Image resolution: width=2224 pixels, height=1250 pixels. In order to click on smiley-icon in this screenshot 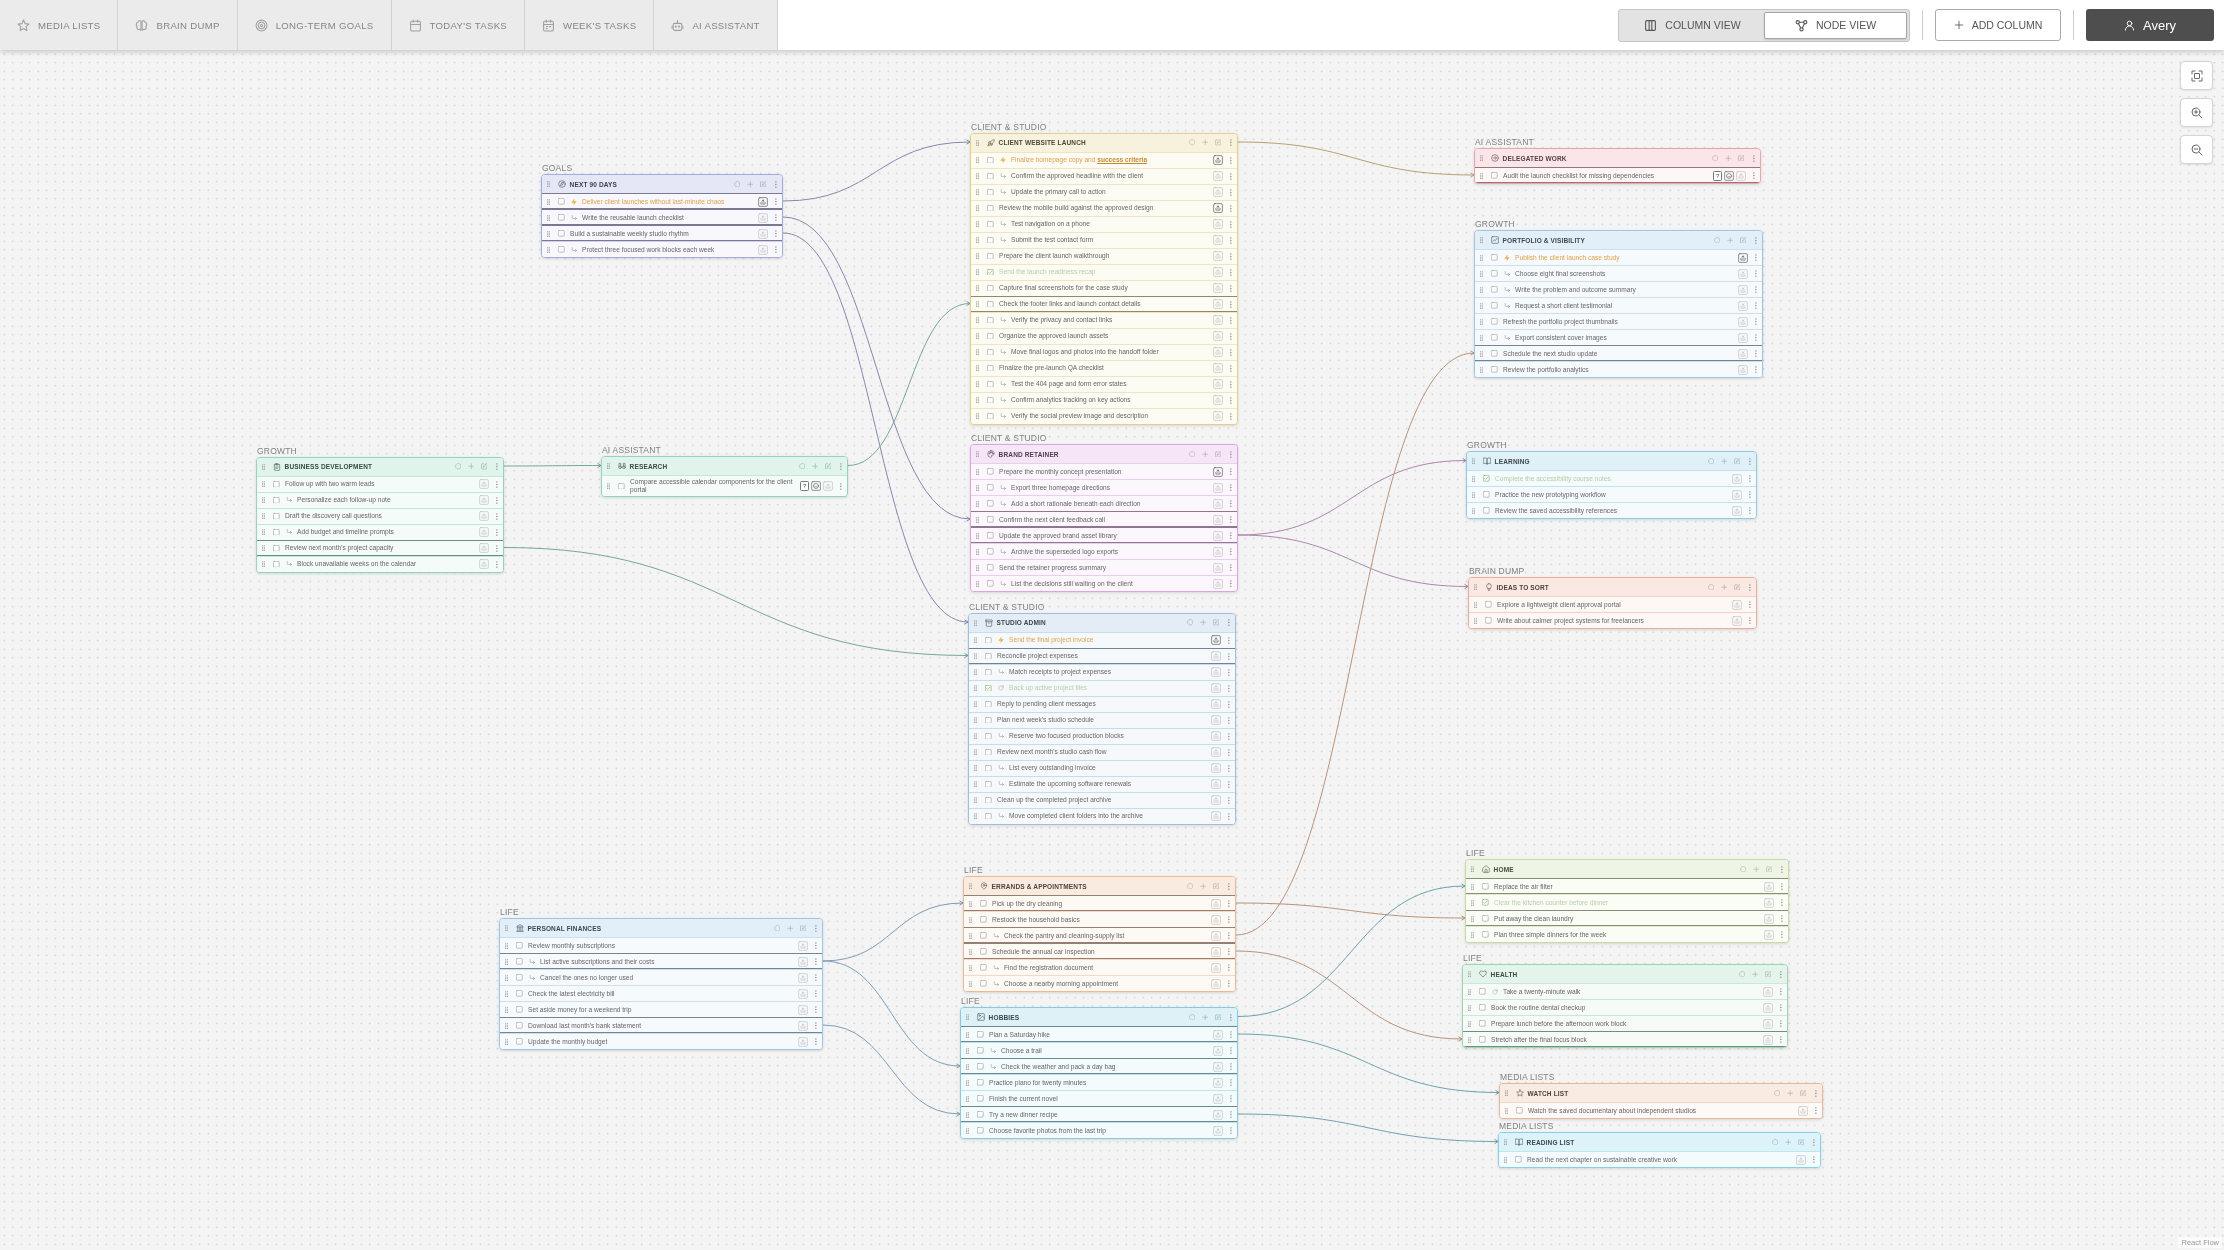, I will do `click(1729, 175)`.